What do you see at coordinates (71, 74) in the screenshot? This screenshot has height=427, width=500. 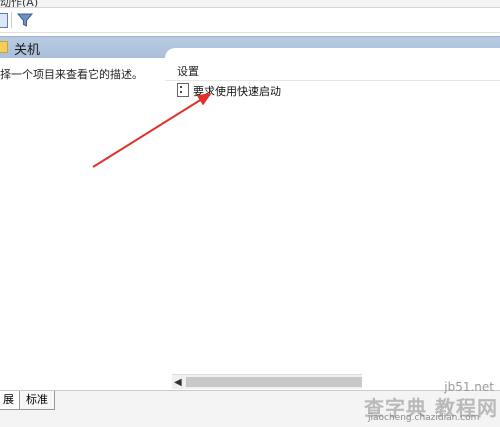 I see `description-text: 择一个项目来查看它的描述。` at bounding box center [71, 74].